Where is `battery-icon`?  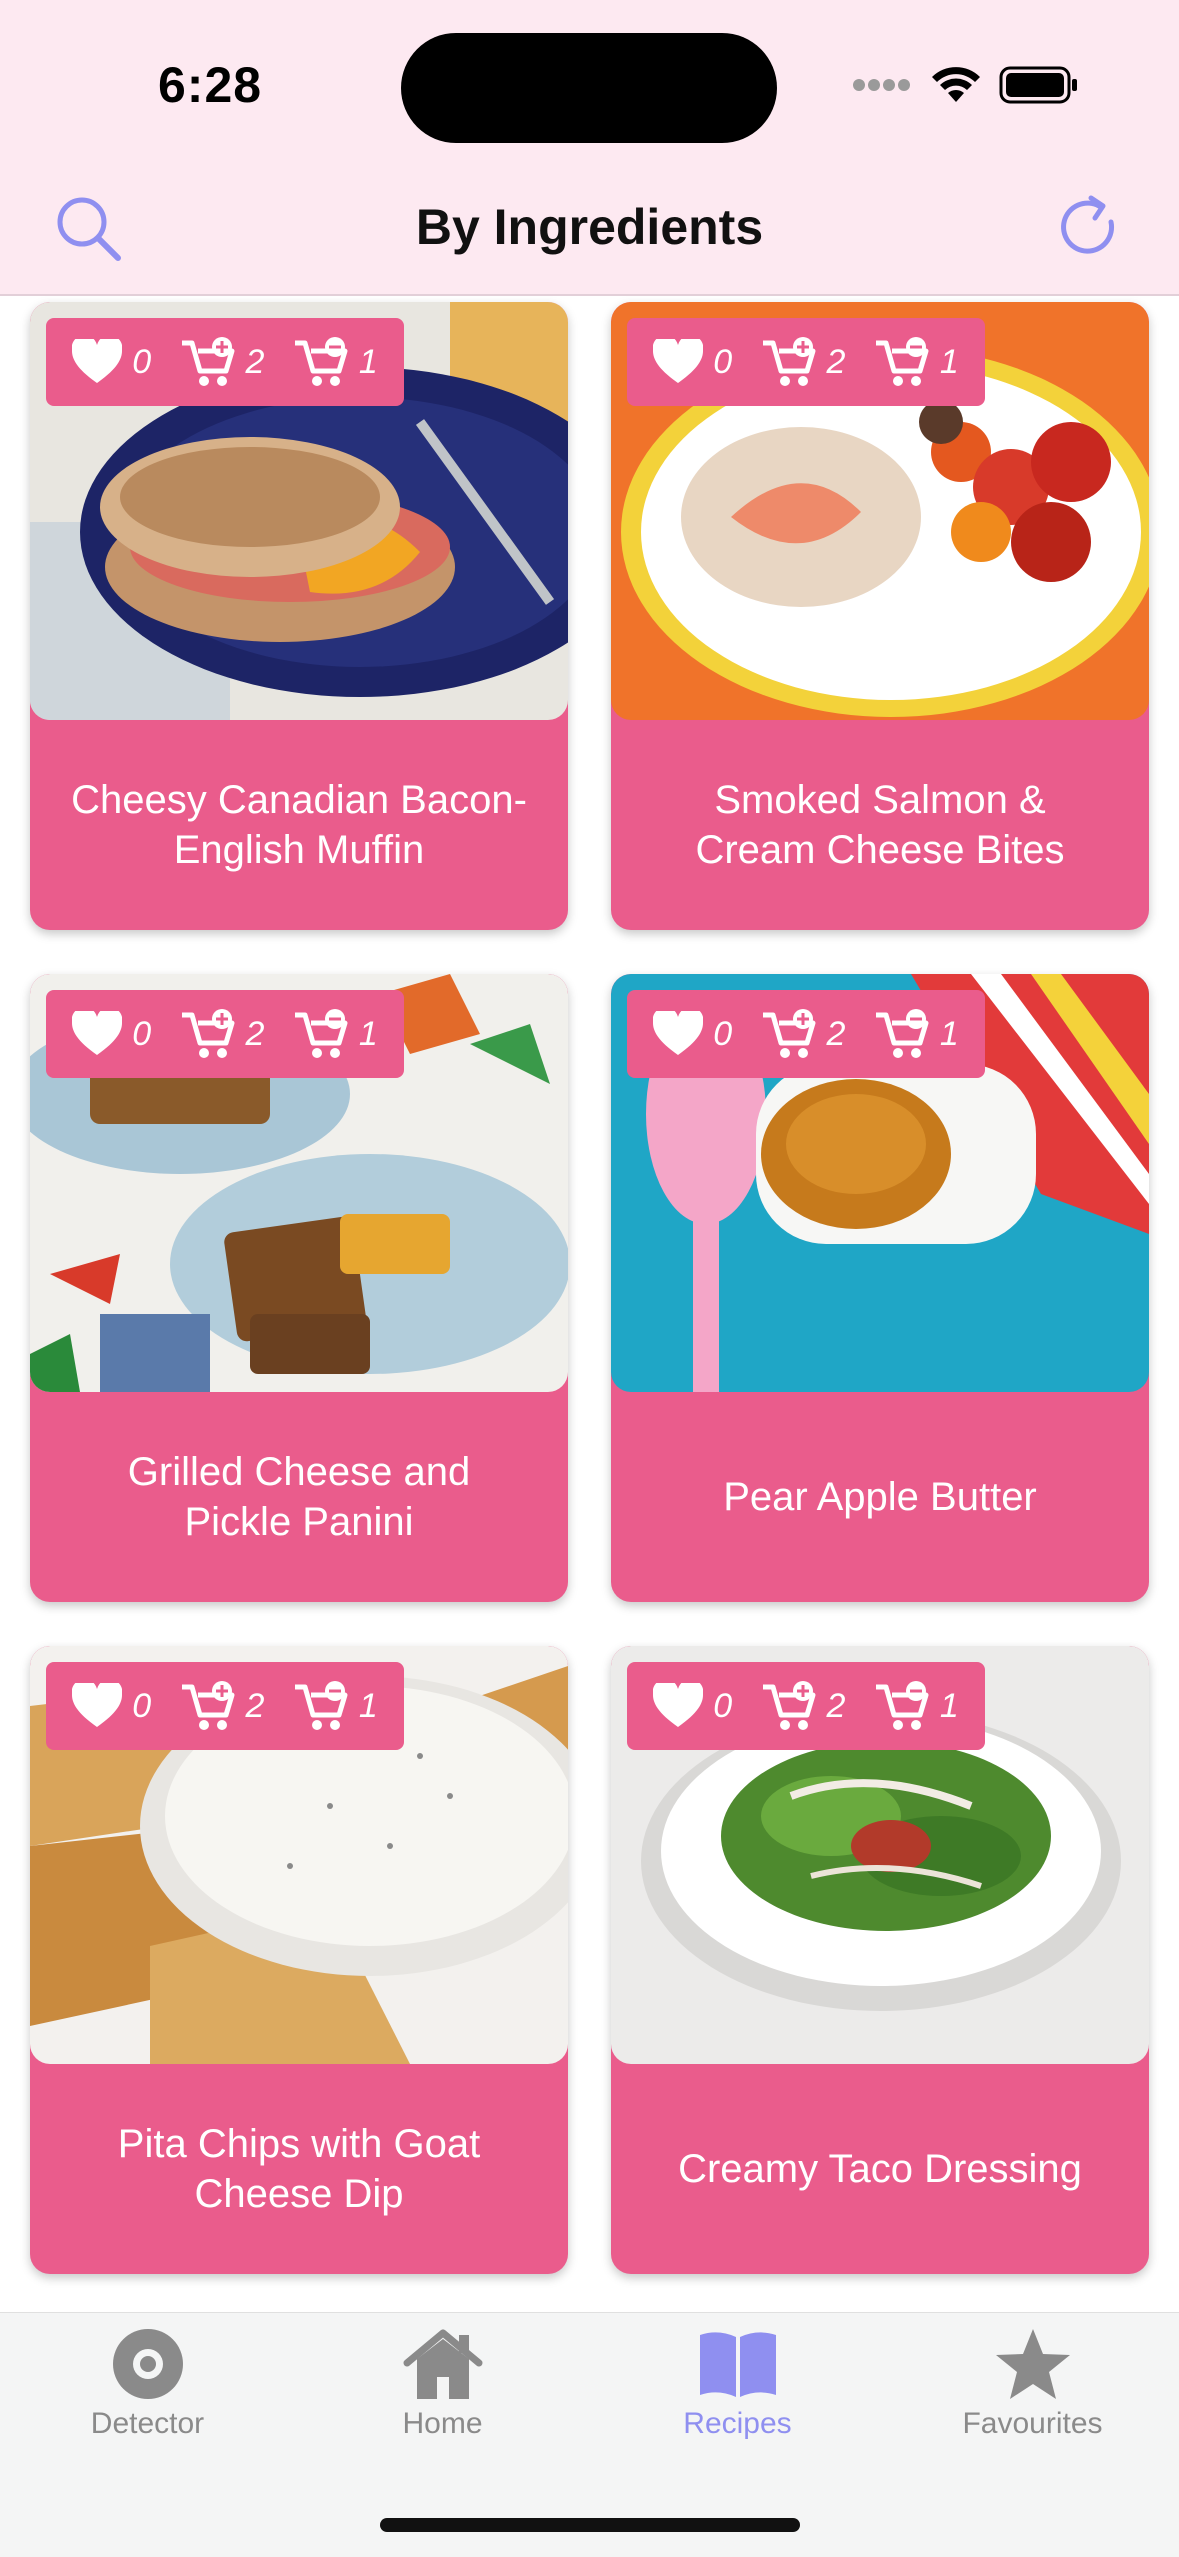
battery-icon is located at coordinates (1038, 85).